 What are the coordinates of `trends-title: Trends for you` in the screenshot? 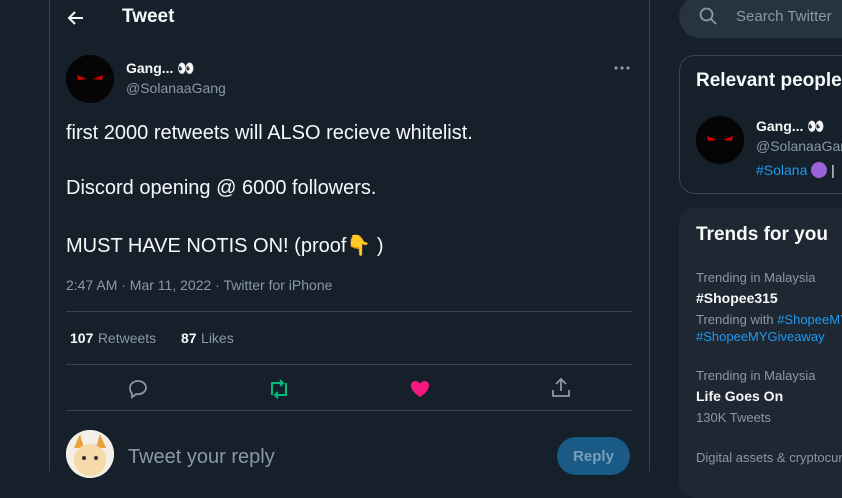 It's located at (762, 234).